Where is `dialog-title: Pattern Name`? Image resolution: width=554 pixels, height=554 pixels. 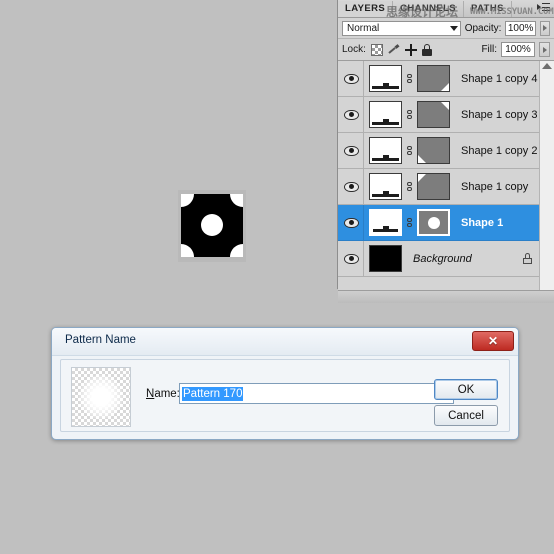 dialog-title: Pattern Name is located at coordinates (100, 340).